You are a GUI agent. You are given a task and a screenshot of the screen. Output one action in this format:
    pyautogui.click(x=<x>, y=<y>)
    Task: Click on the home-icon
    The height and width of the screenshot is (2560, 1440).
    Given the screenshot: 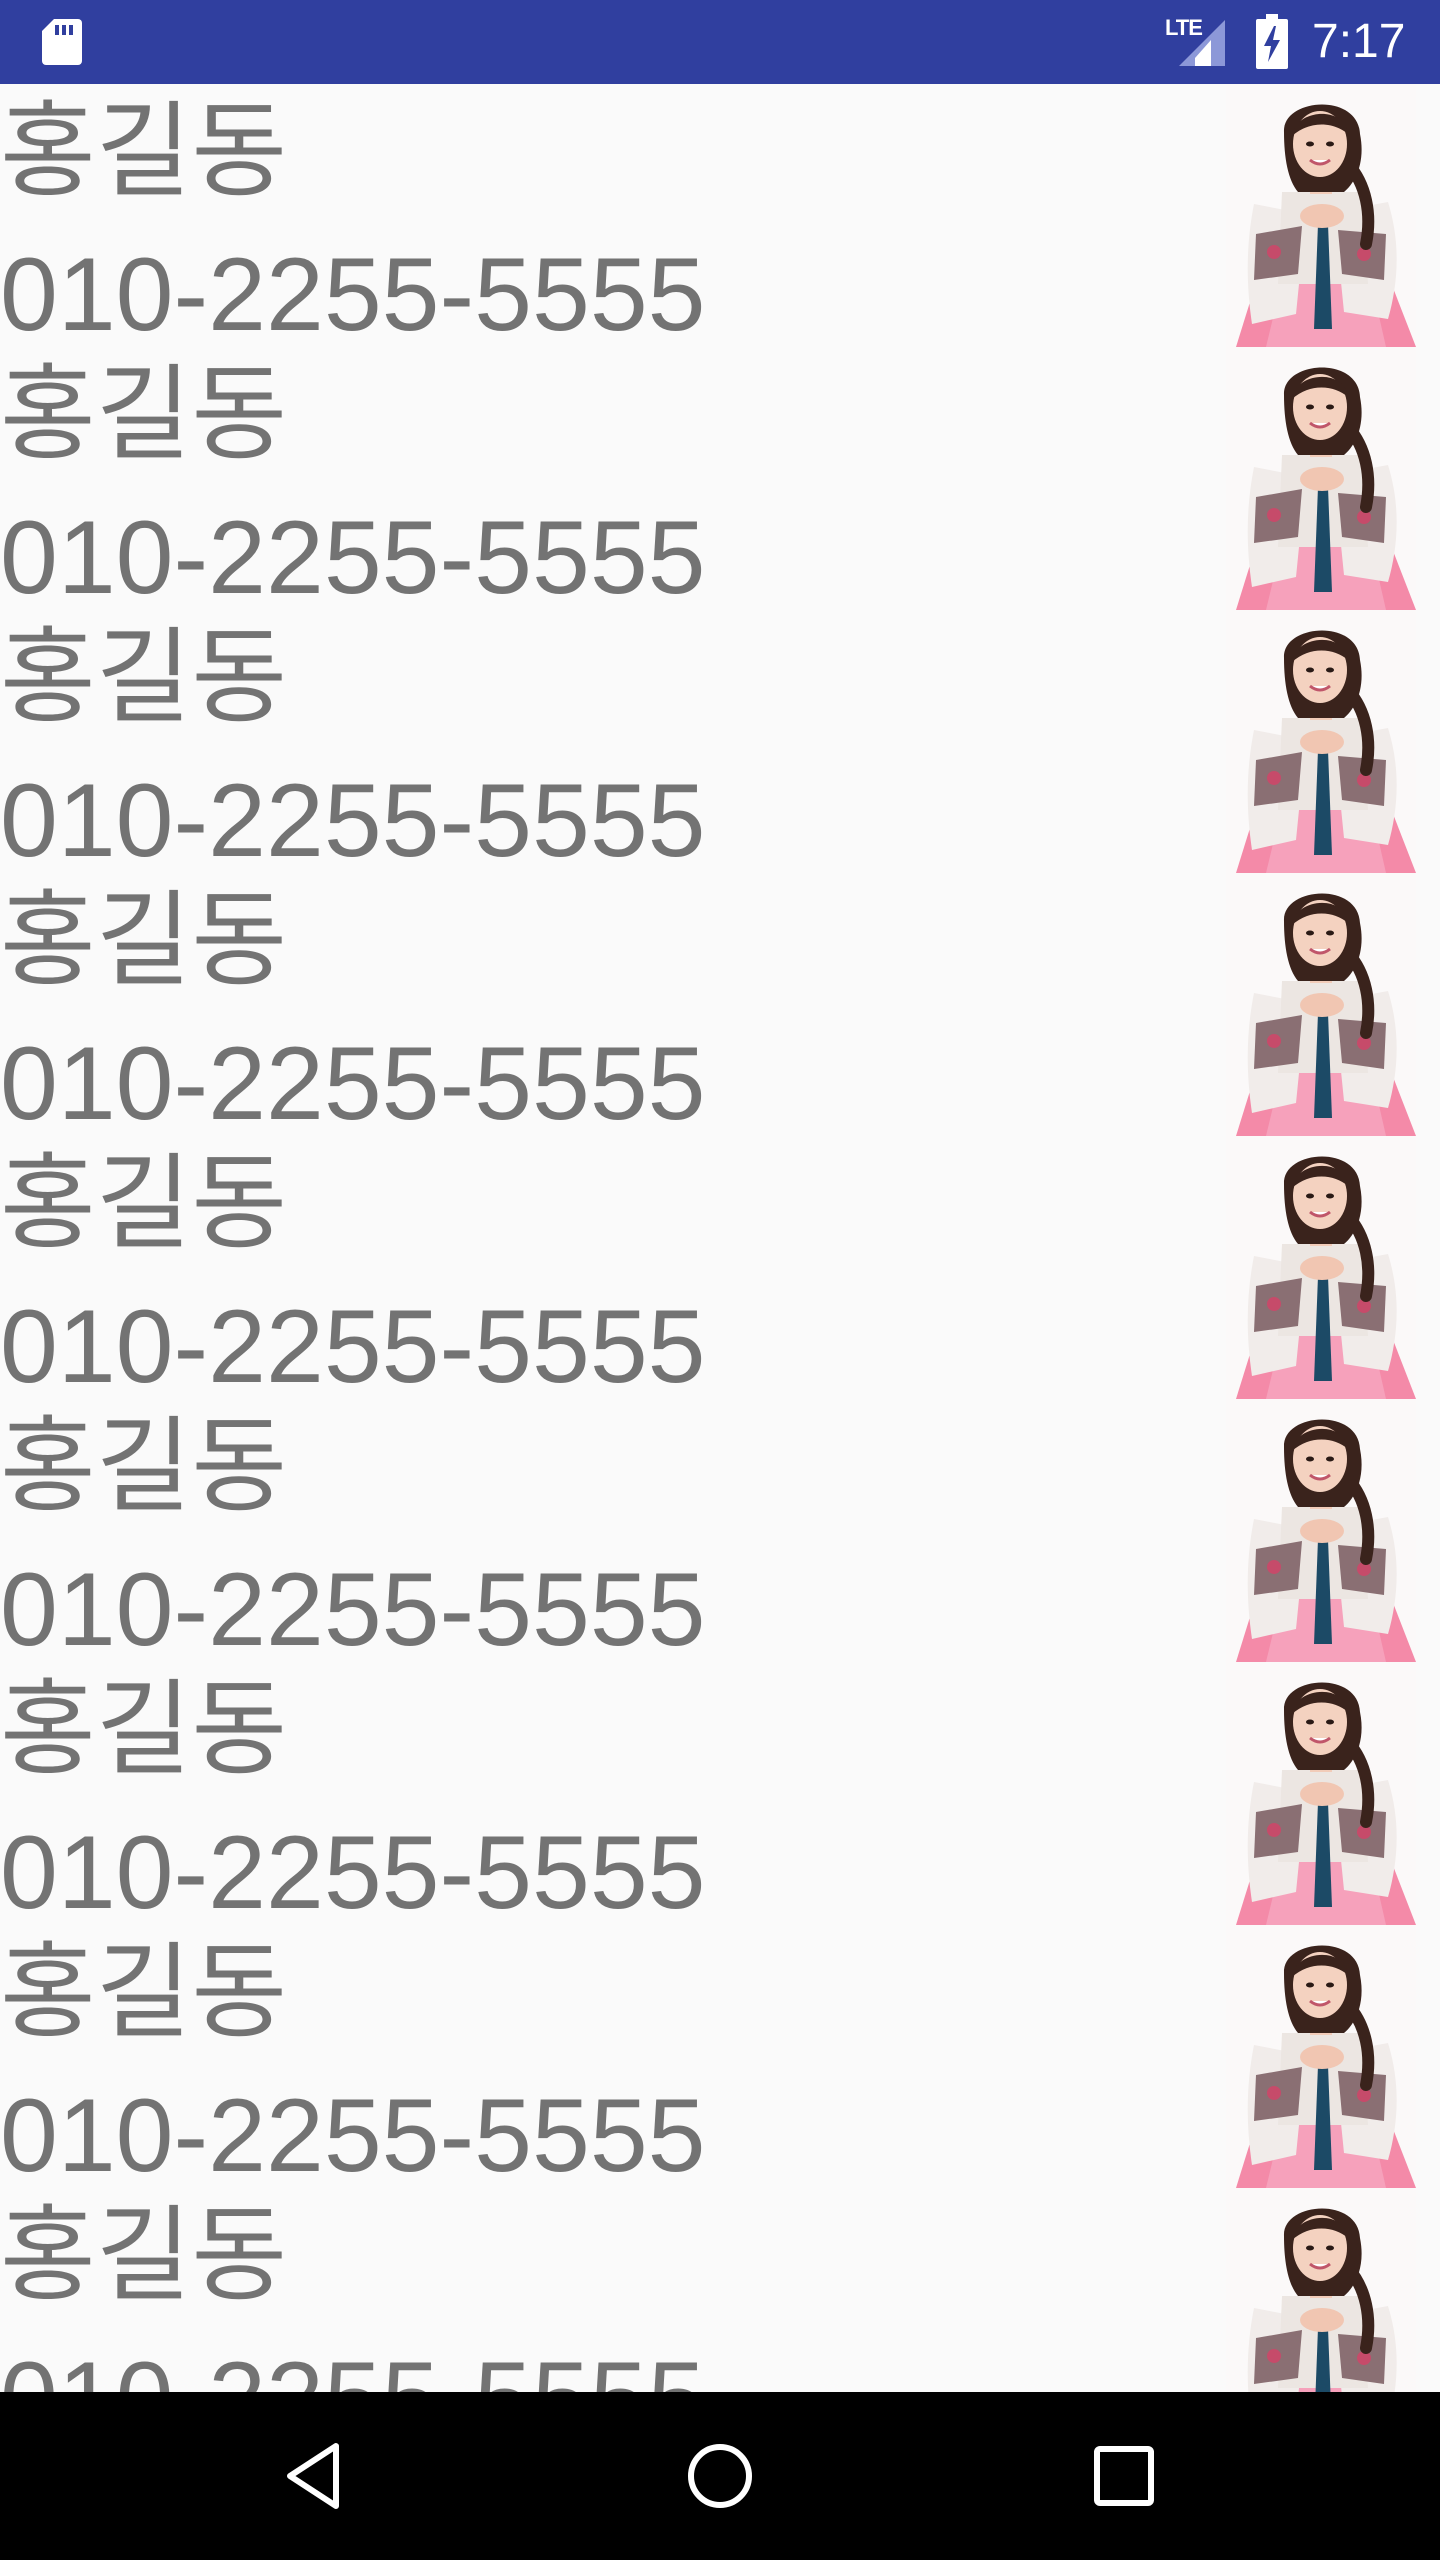 What is the action you would take?
    pyautogui.click(x=720, y=2476)
    